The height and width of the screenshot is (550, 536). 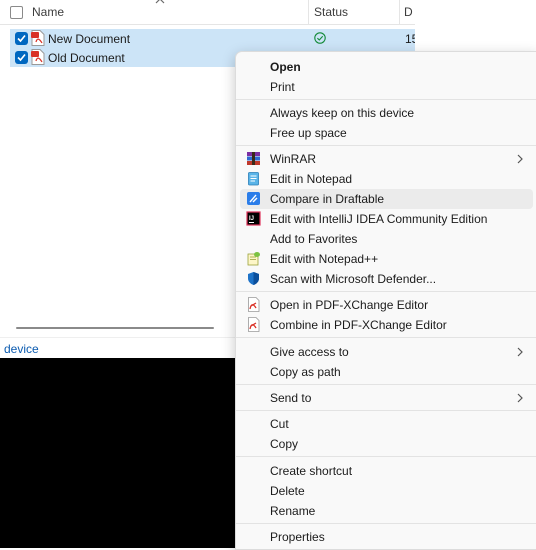 What do you see at coordinates (331, 12) in the screenshot?
I see `column-header-status: Status` at bounding box center [331, 12].